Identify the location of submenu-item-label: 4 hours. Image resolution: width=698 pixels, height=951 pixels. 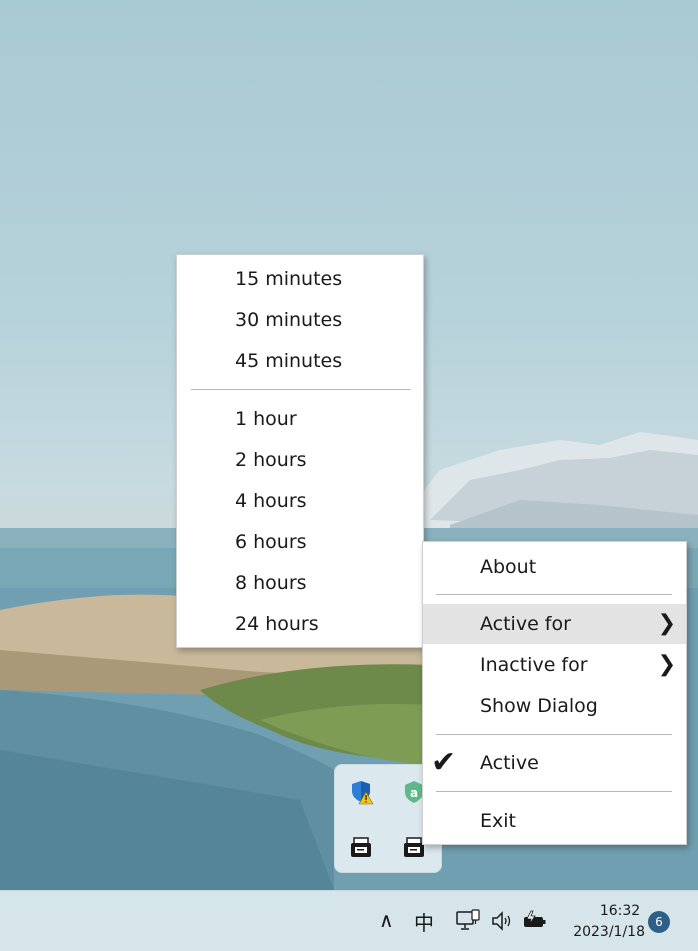
(271, 501).